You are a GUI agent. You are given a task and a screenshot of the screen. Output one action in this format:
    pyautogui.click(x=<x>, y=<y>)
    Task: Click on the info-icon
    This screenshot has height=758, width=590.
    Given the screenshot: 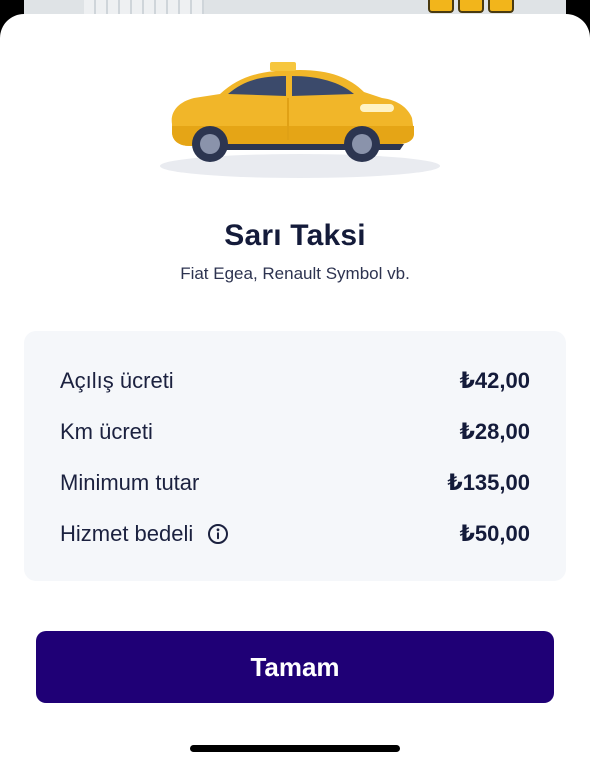 What is the action you would take?
    pyautogui.click(x=218, y=534)
    